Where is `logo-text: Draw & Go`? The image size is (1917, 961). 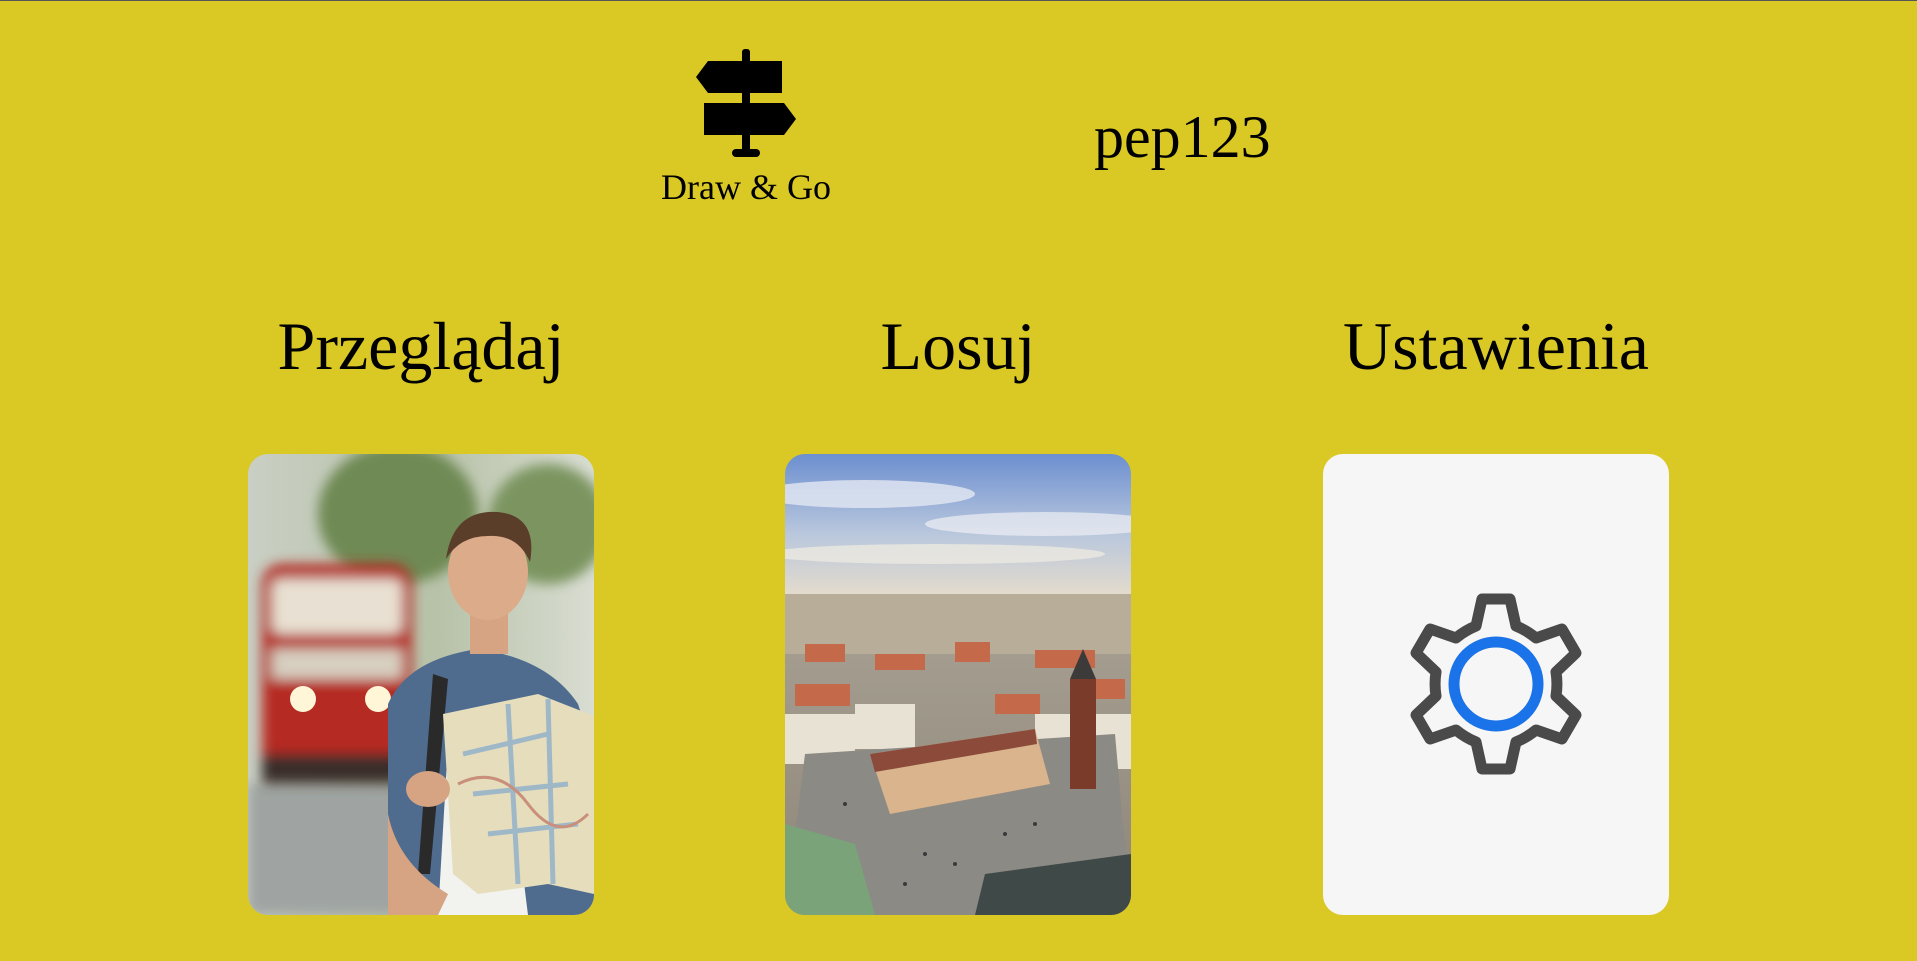 logo-text: Draw & Go is located at coordinates (746, 187).